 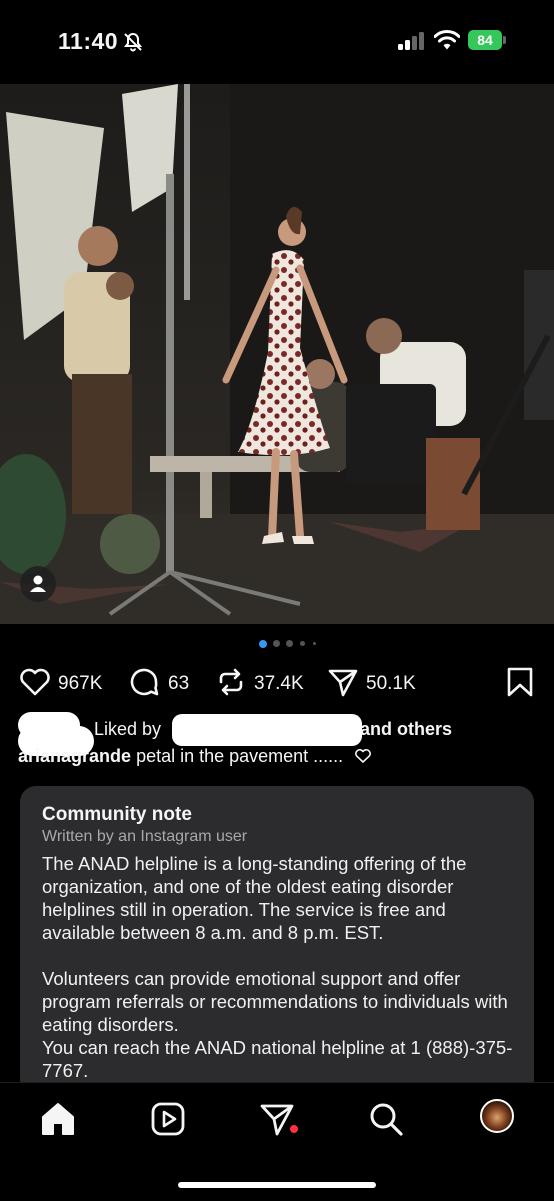 I want to click on liked-by-others: and others, so click(x=406, y=729).